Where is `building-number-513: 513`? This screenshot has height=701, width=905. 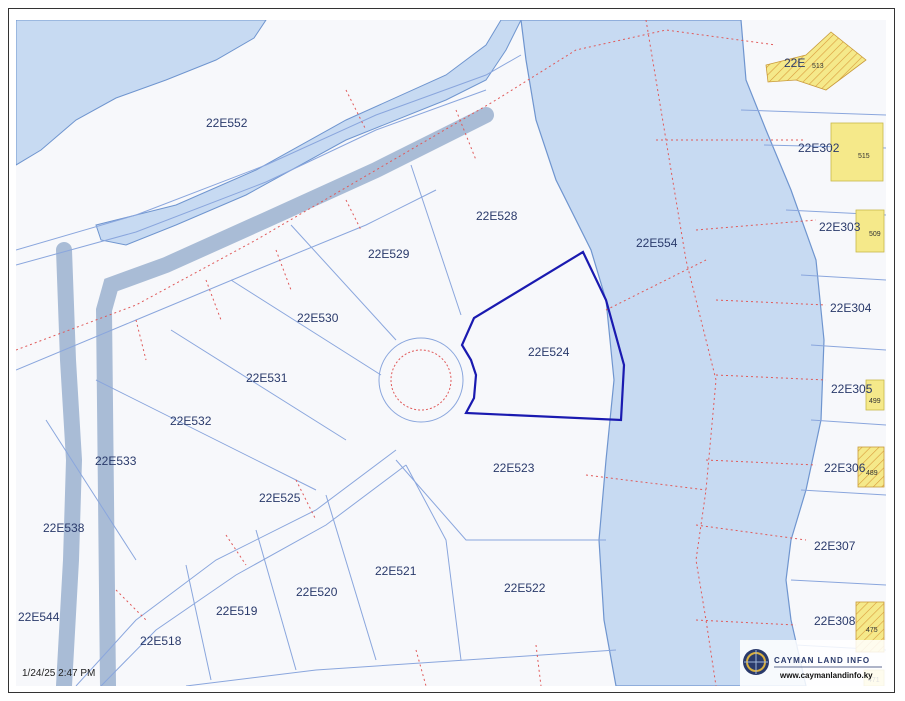
building-number-513: 513 is located at coordinates (818, 66).